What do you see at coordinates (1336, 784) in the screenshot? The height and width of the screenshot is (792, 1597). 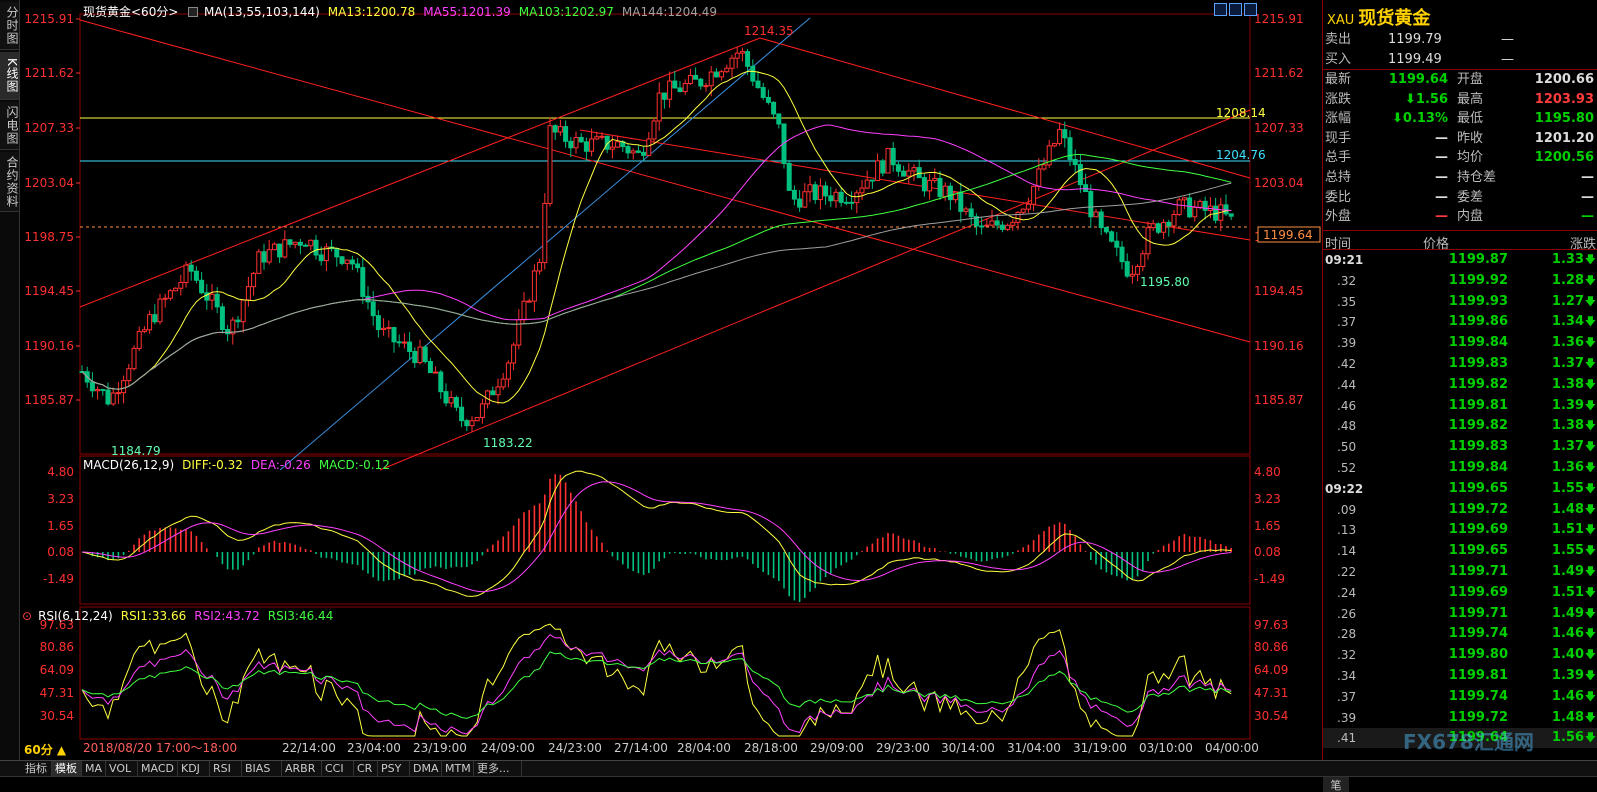 I see `panel-tab-trades: 笔` at bounding box center [1336, 784].